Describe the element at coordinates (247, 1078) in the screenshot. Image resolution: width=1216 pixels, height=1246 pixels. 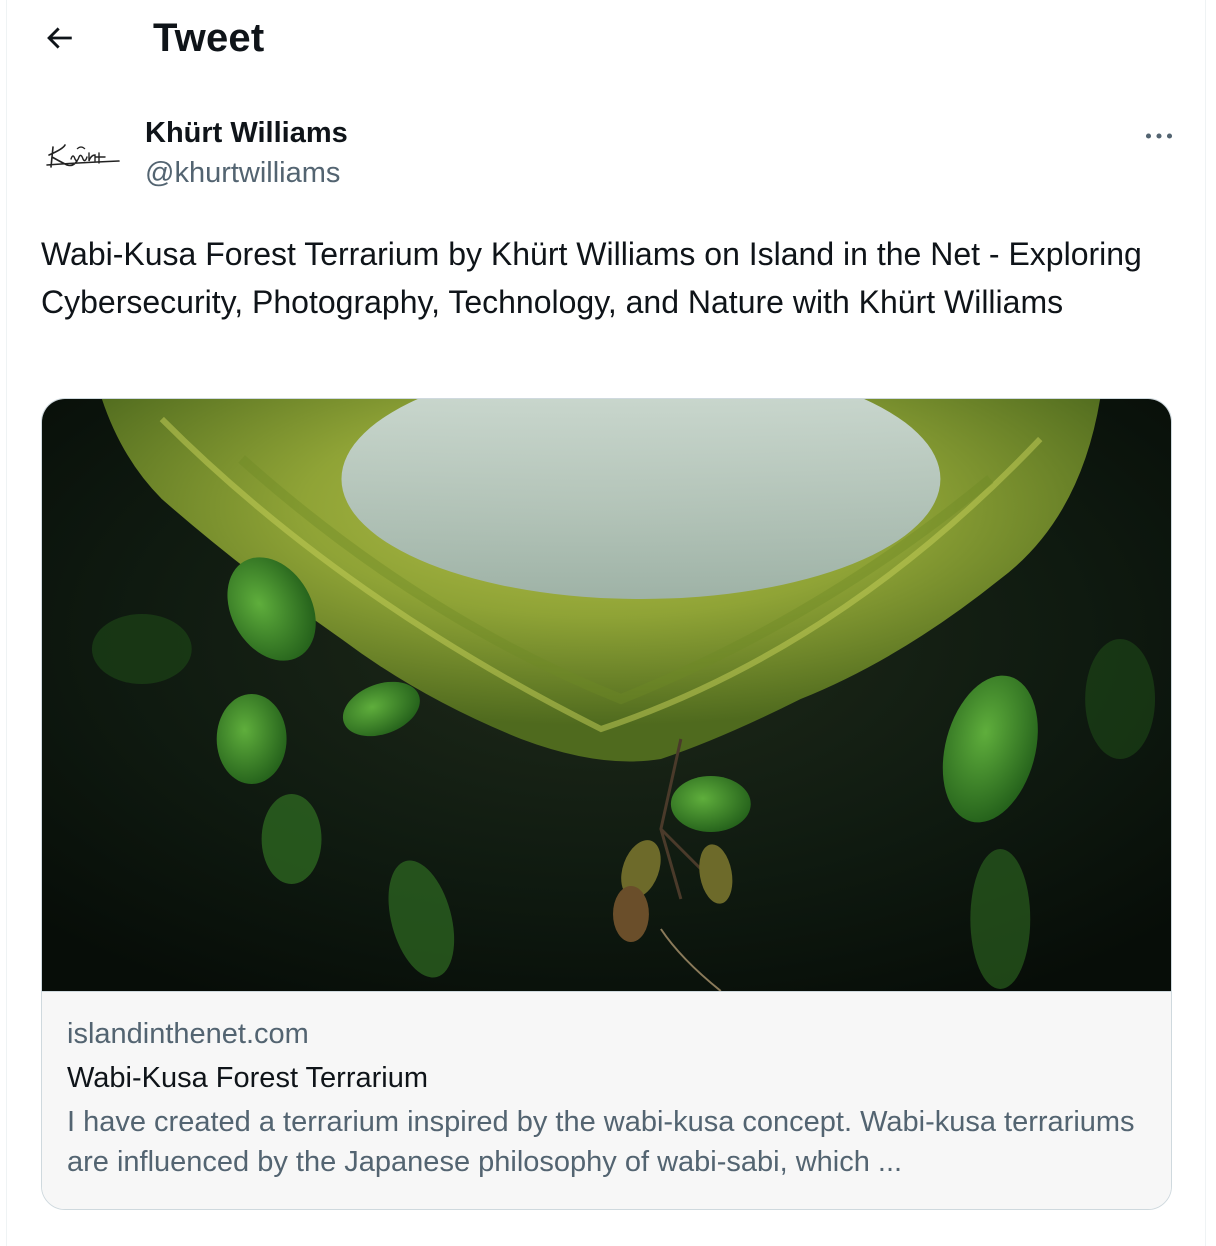
I see `card-title: Wabi-Kusa Forest Terrarium` at that location.